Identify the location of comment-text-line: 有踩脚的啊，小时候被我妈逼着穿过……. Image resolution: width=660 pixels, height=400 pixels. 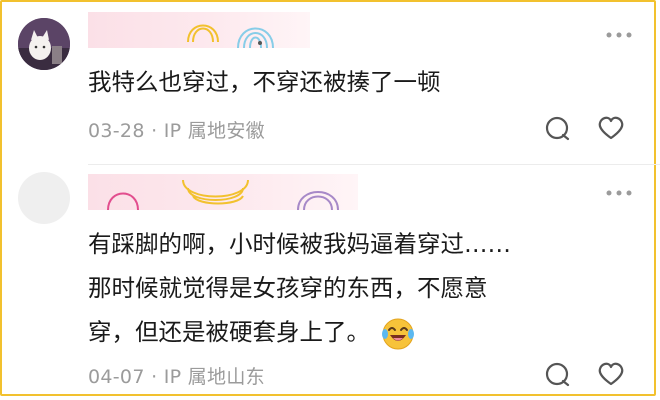
(299, 244).